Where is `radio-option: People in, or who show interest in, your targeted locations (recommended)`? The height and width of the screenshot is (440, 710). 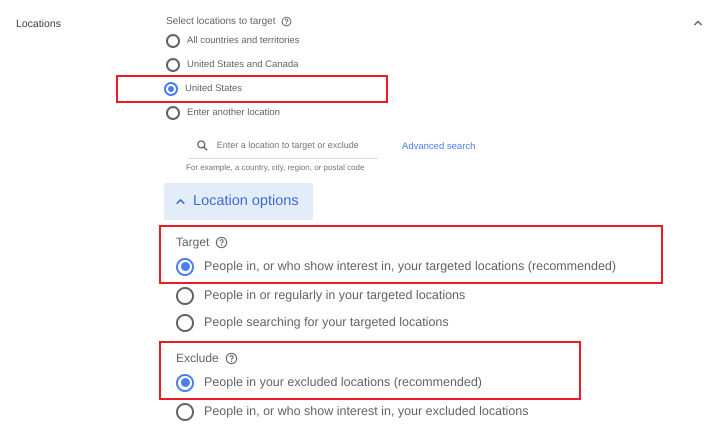 radio-option: People in, or who show interest in, your targeted locations (recommended) is located at coordinates (418, 266).